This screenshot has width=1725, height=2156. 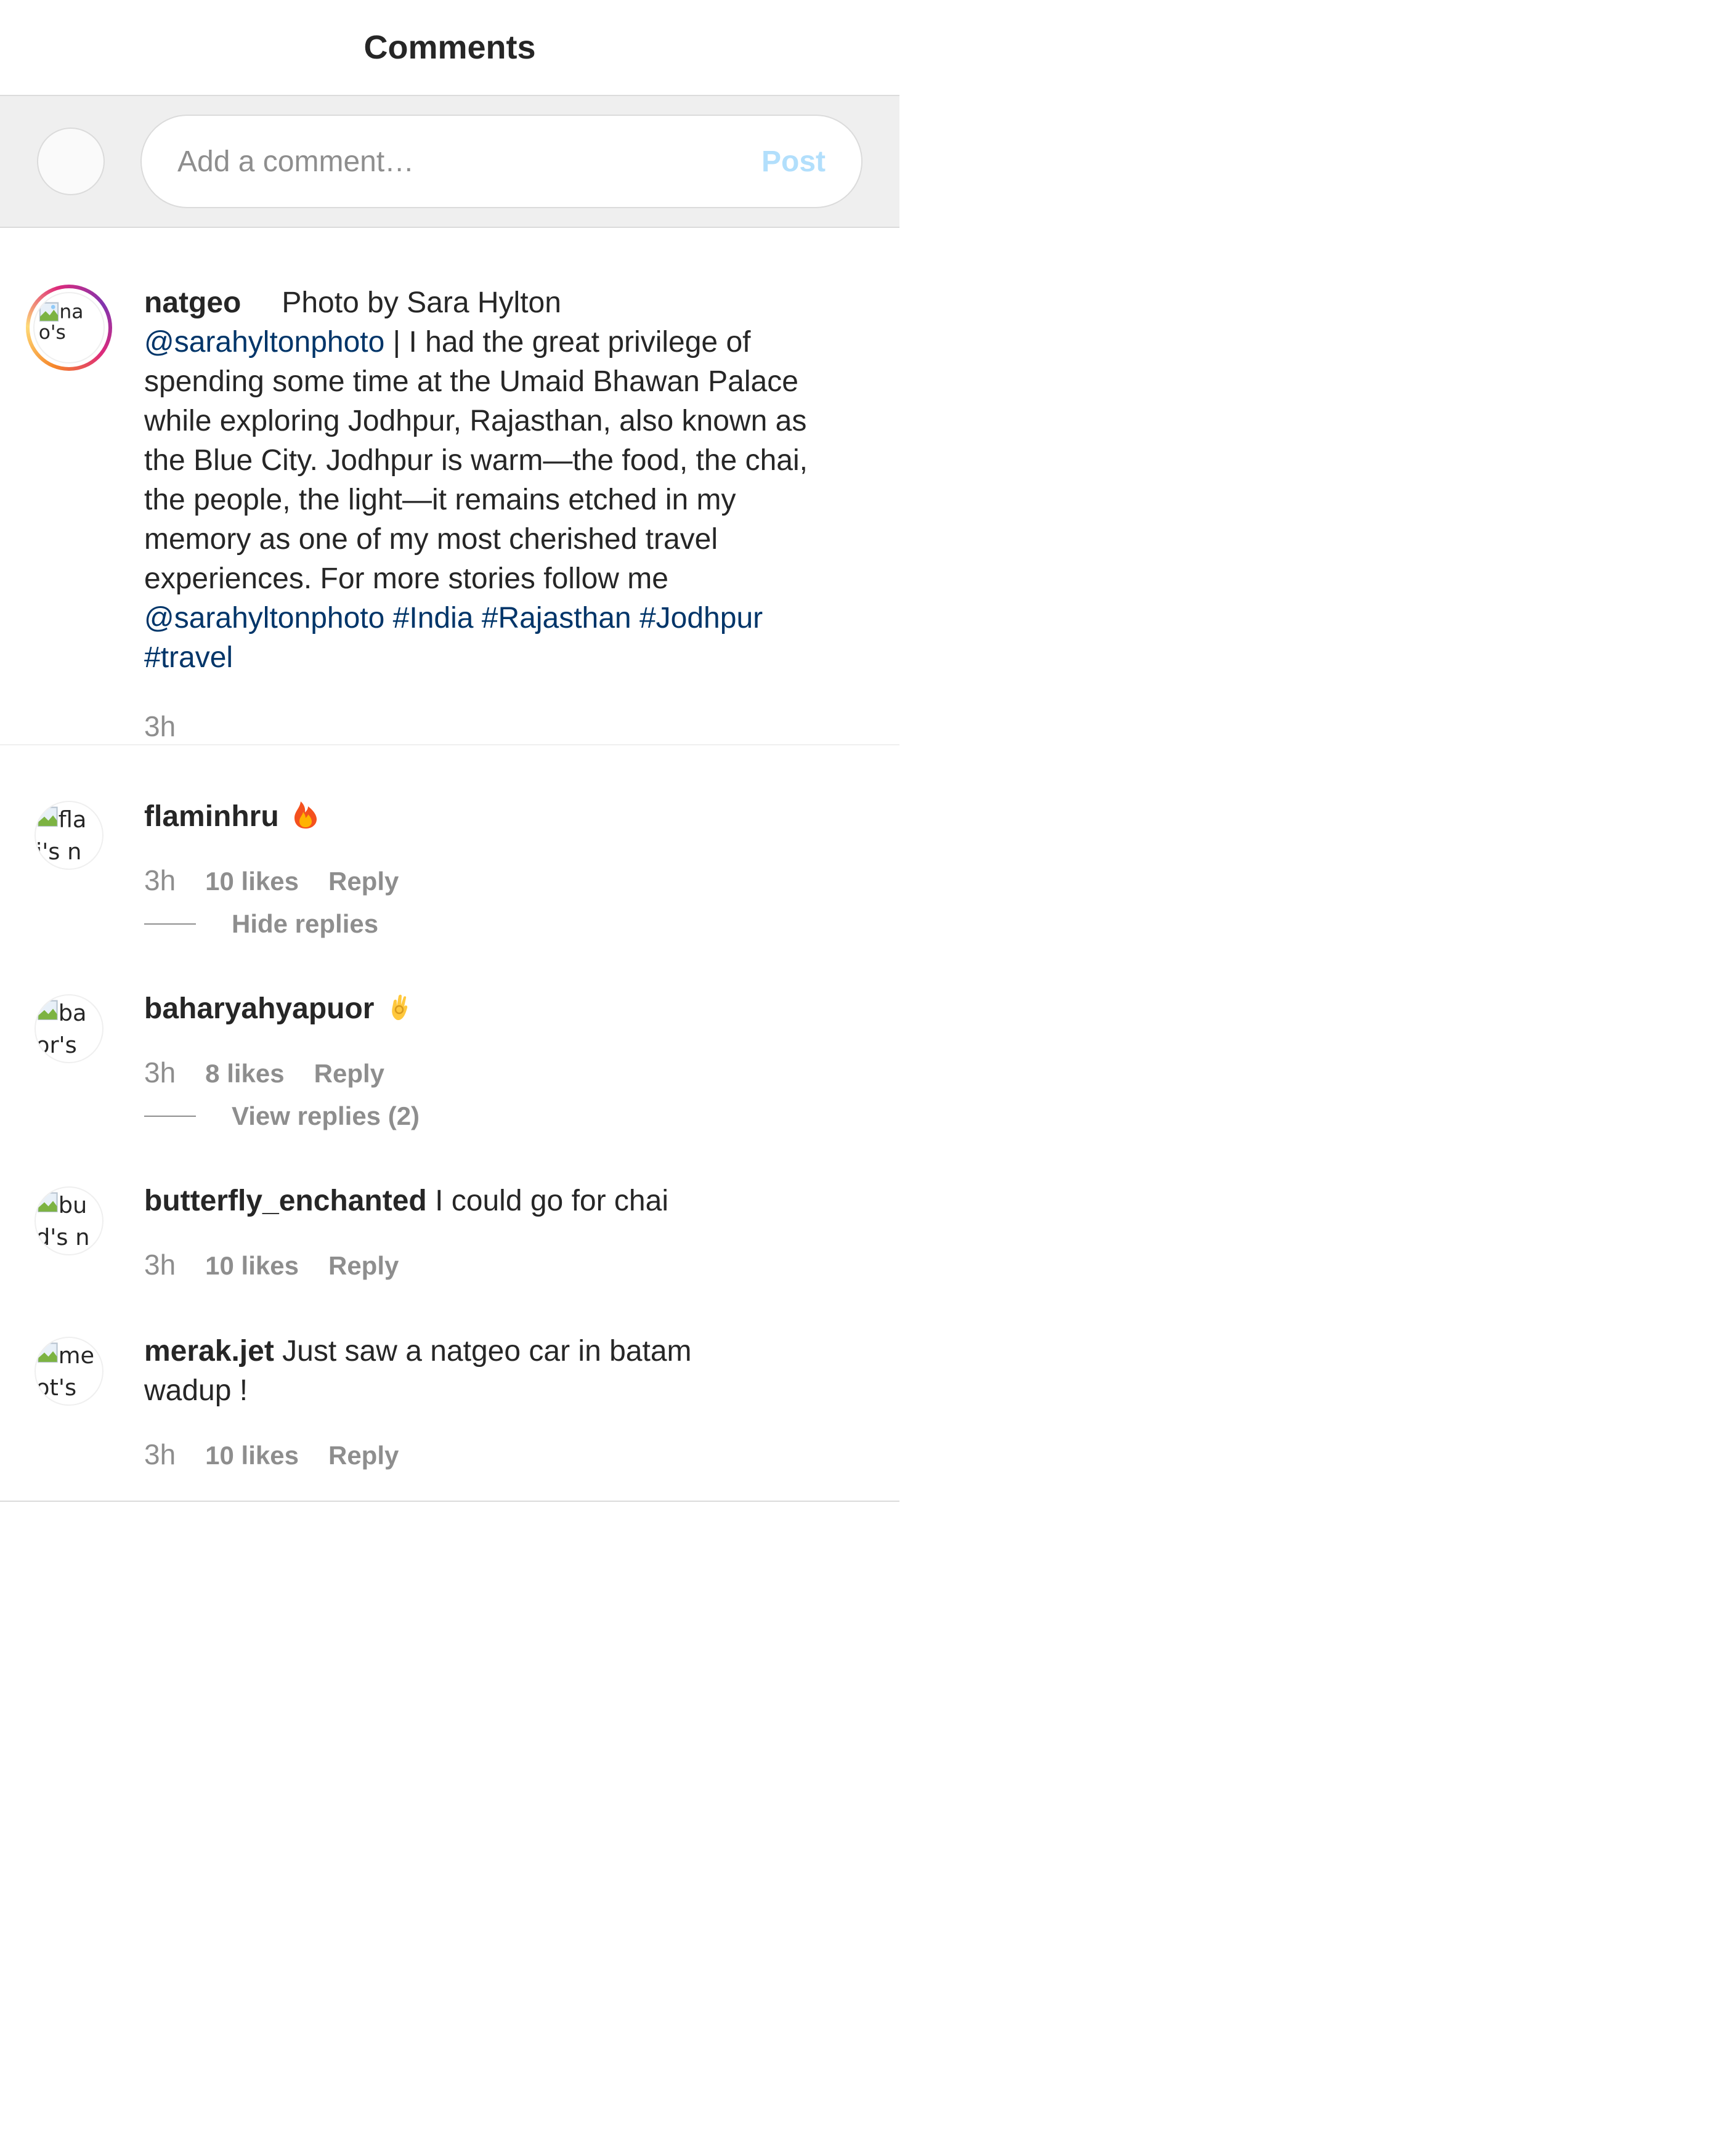 What do you see at coordinates (434, 618) in the screenshot?
I see `hashtag-link: #India` at bounding box center [434, 618].